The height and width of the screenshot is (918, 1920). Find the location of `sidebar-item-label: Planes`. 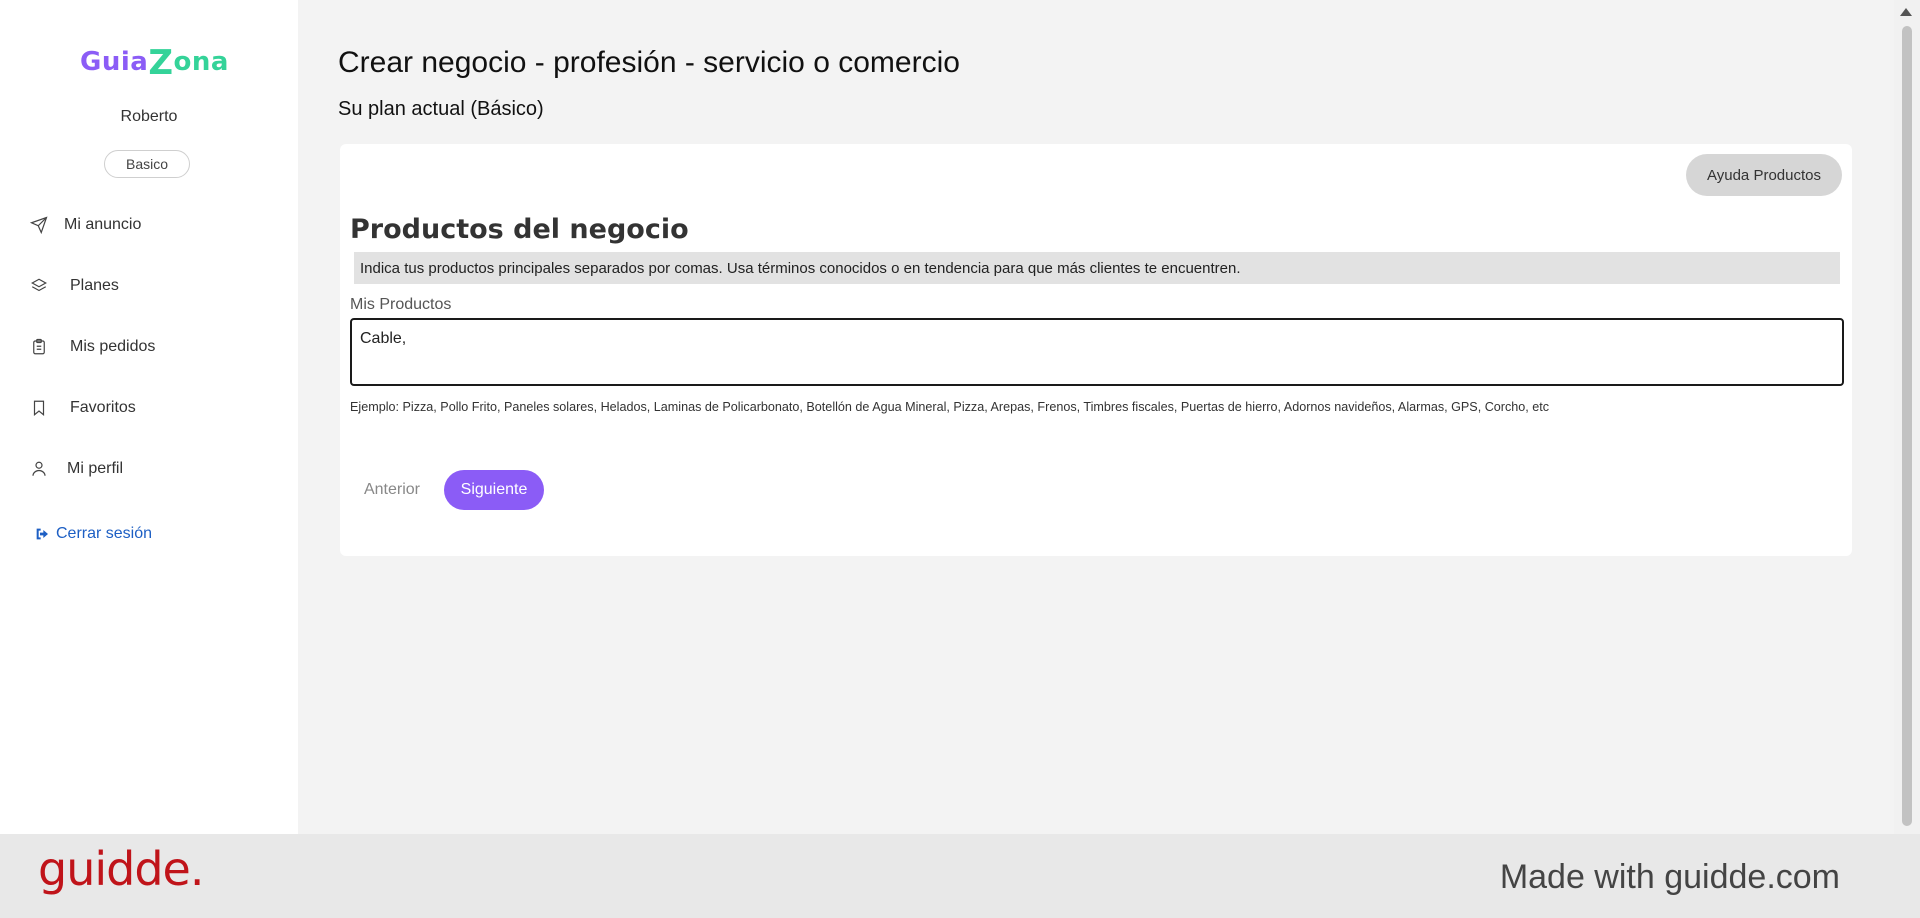

sidebar-item-label: Planes is located at coordinates (94, 285).